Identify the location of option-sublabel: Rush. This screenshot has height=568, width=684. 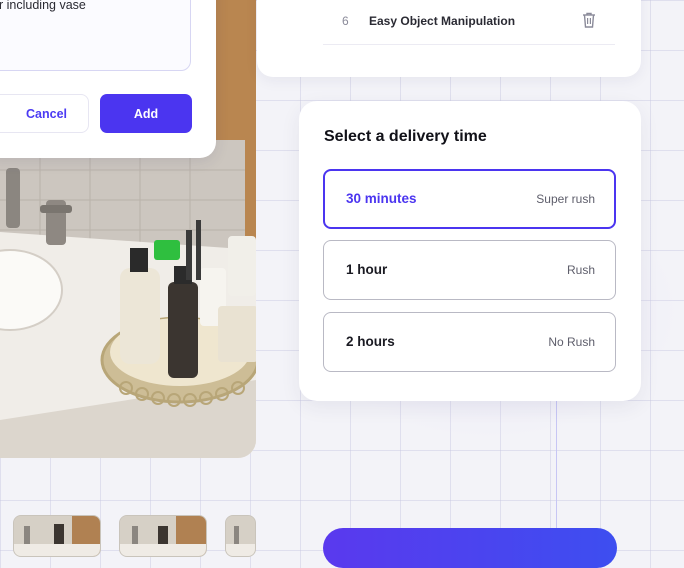
(580, 270).